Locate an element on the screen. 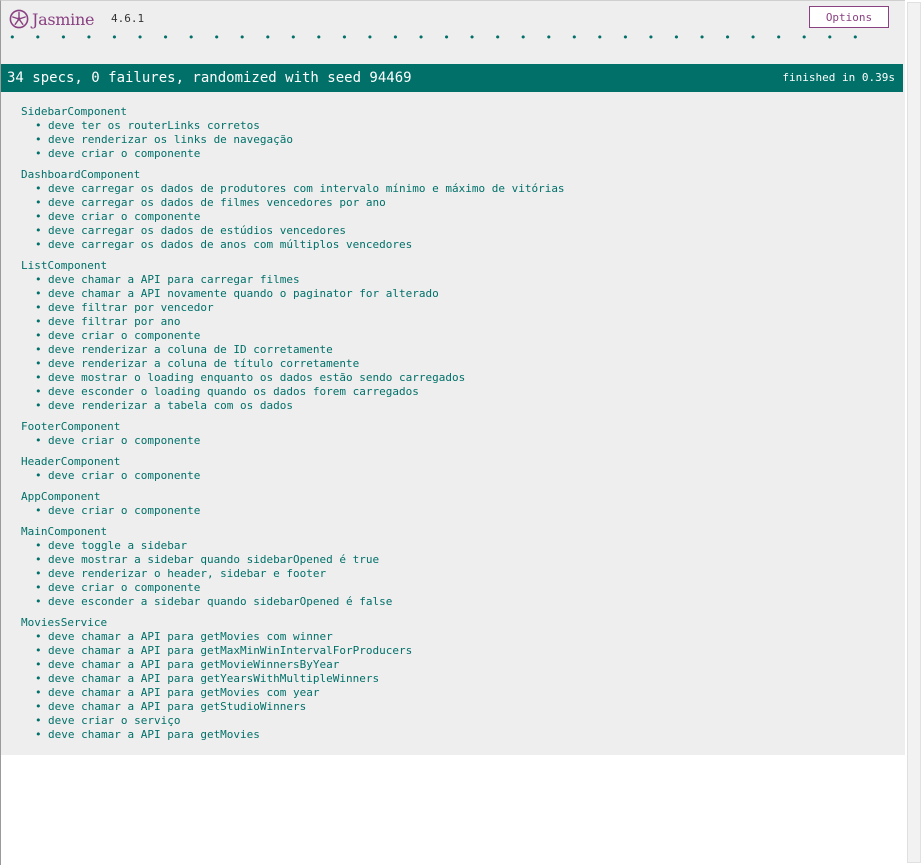 This screenshot has width=923, height=865. spec-name-link: deve toggle a sidebar is located at coordinates (117, 545).